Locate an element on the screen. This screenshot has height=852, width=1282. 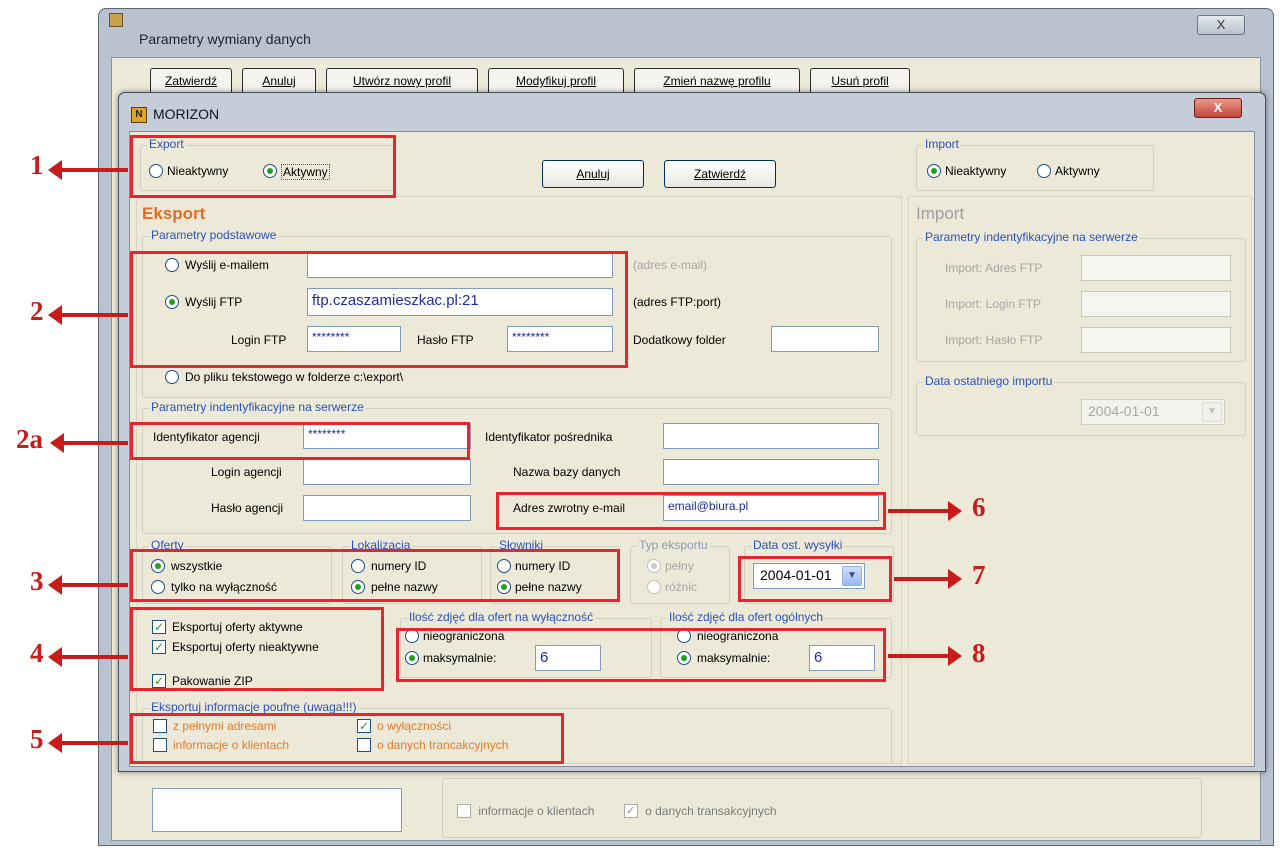
extra-folder-input is located at coordinates (825, 339).